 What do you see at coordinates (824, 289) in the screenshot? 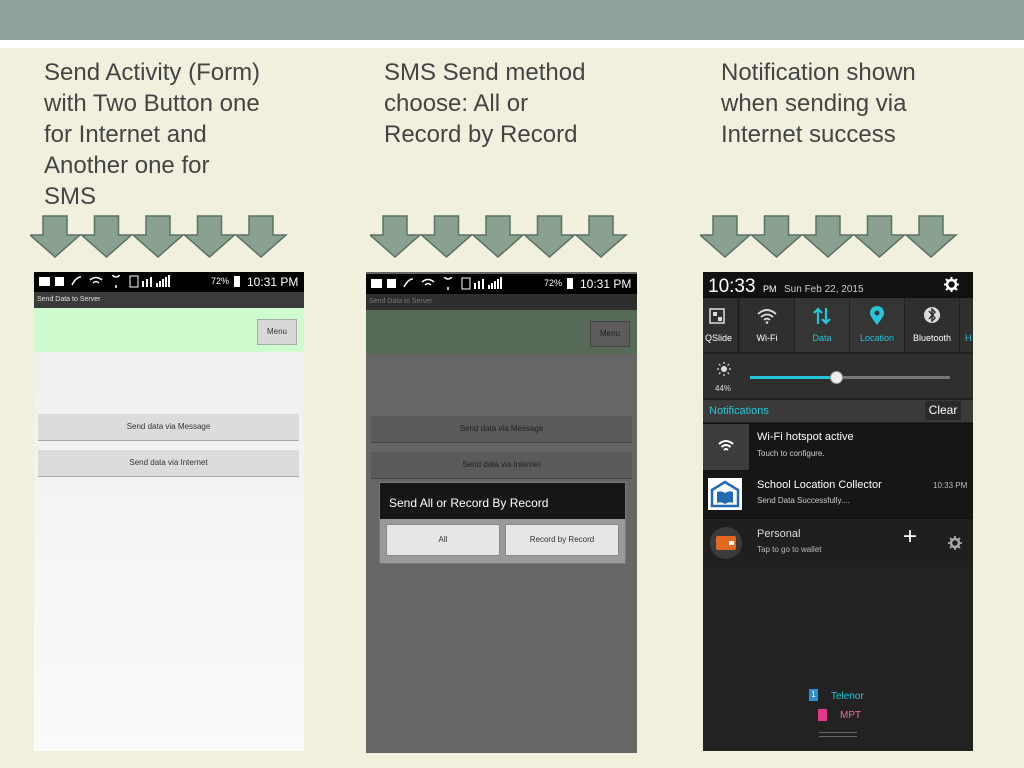
I see `shade-date: Sun Feb 22, 2015` at bounding box center [824, 289].